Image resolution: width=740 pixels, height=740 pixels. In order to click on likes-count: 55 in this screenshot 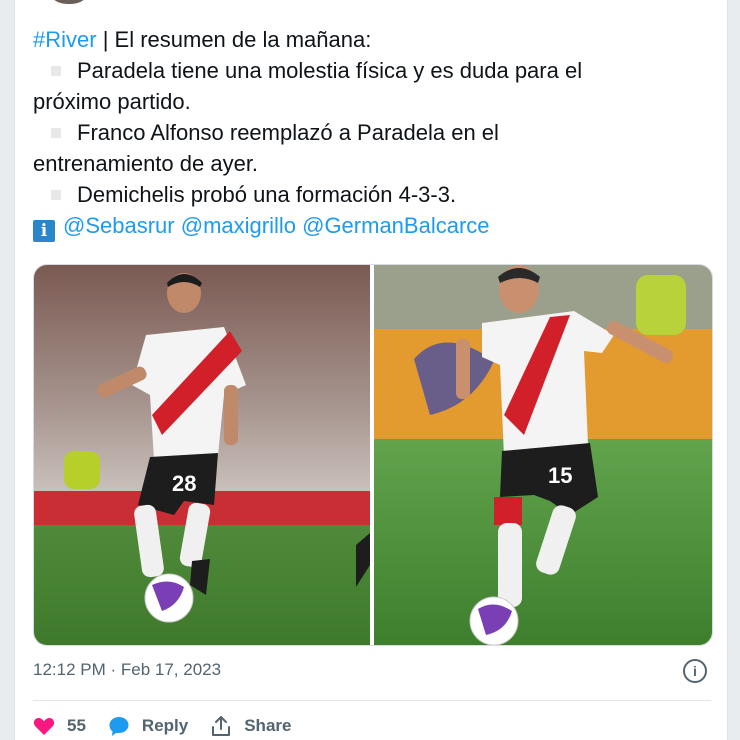, I will do `click(76, 725)`.